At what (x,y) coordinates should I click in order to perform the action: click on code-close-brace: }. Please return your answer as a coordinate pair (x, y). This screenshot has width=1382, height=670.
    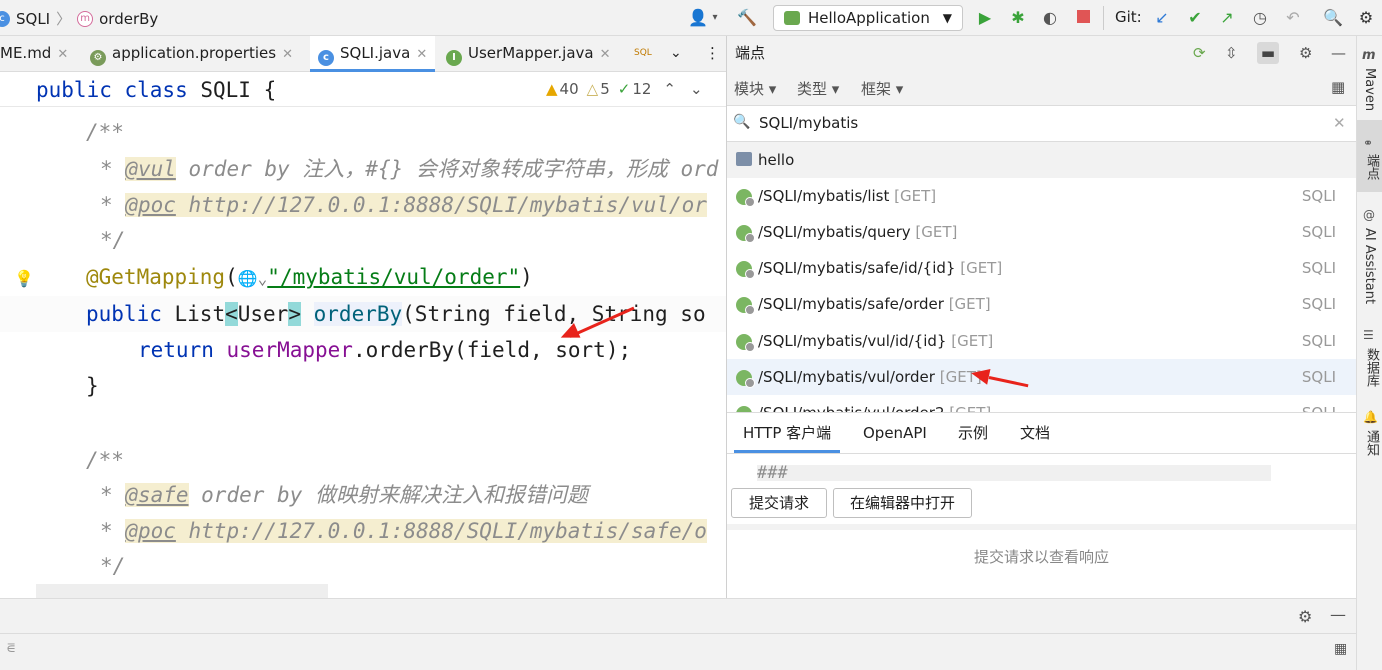
    Looking at the image, I should click on (92, 386).